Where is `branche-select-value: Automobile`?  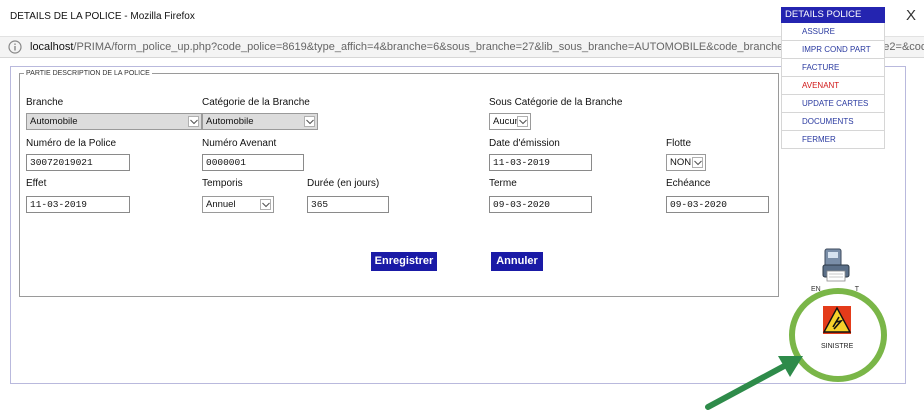
branche-select-value: Automobile is located at coordinates (54, 121).